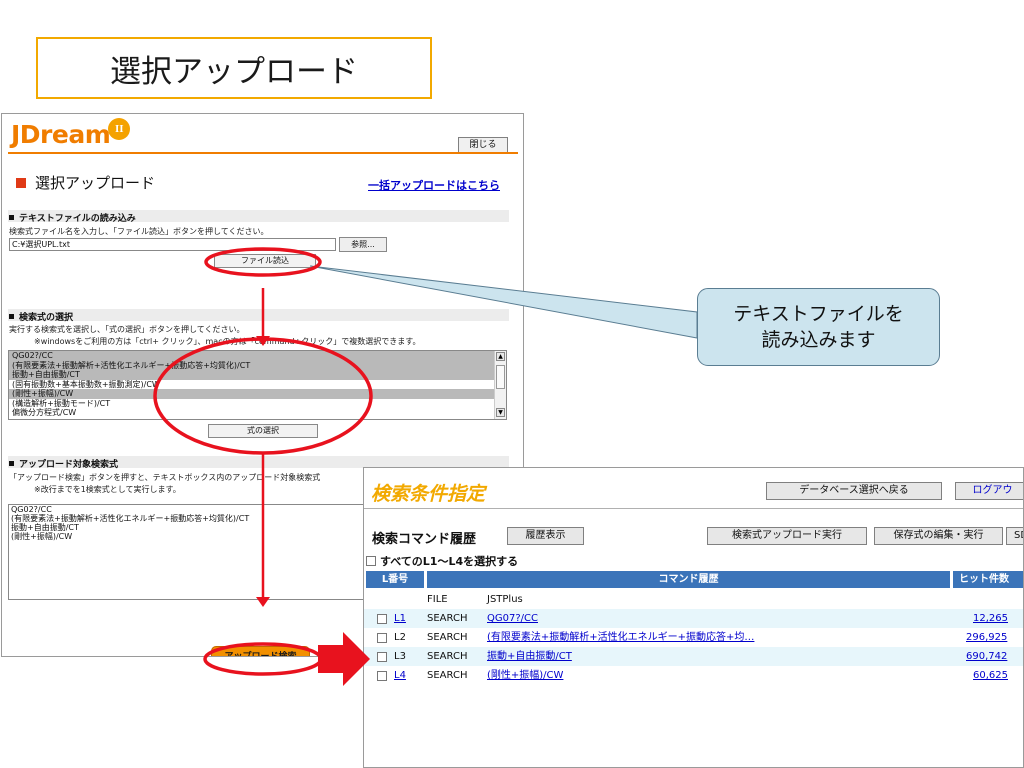 This screenshot has height=768, width=1024. Describe the element at coordinates (172, 244) in the screenshot. I see `file-path-input: C:¥選択UPL.txt` at that location.